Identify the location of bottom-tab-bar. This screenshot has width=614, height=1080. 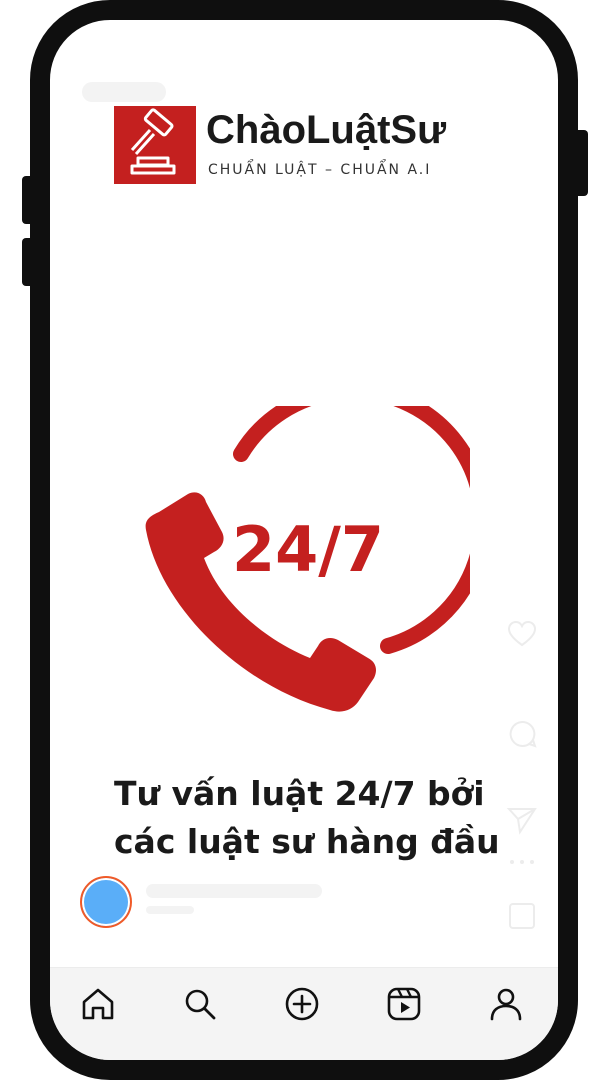
(304, 1013).